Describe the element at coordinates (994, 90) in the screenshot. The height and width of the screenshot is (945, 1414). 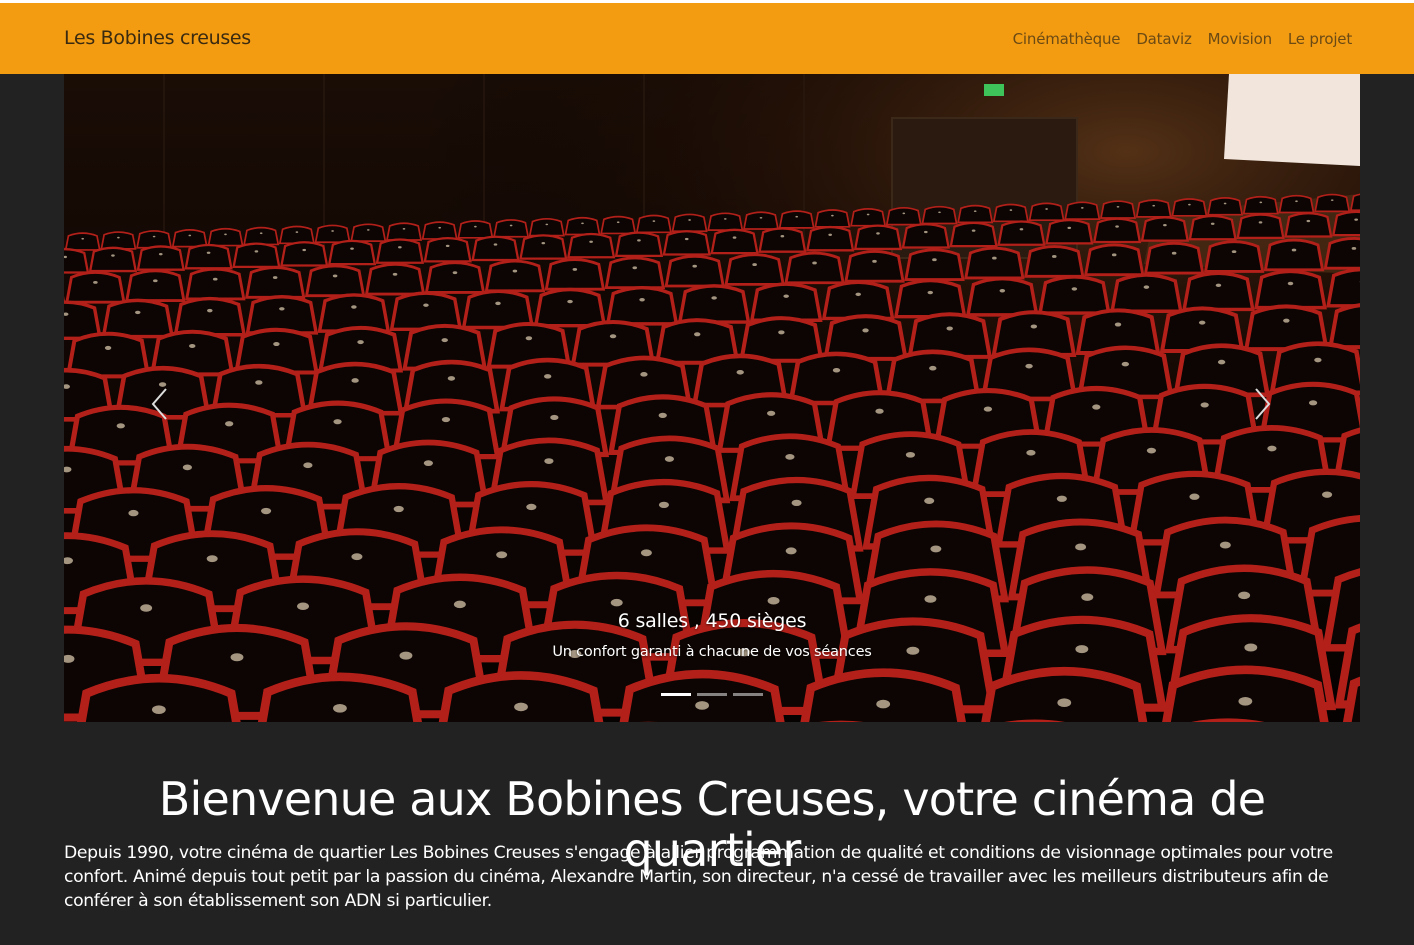
I see `exit-sign` at that location.